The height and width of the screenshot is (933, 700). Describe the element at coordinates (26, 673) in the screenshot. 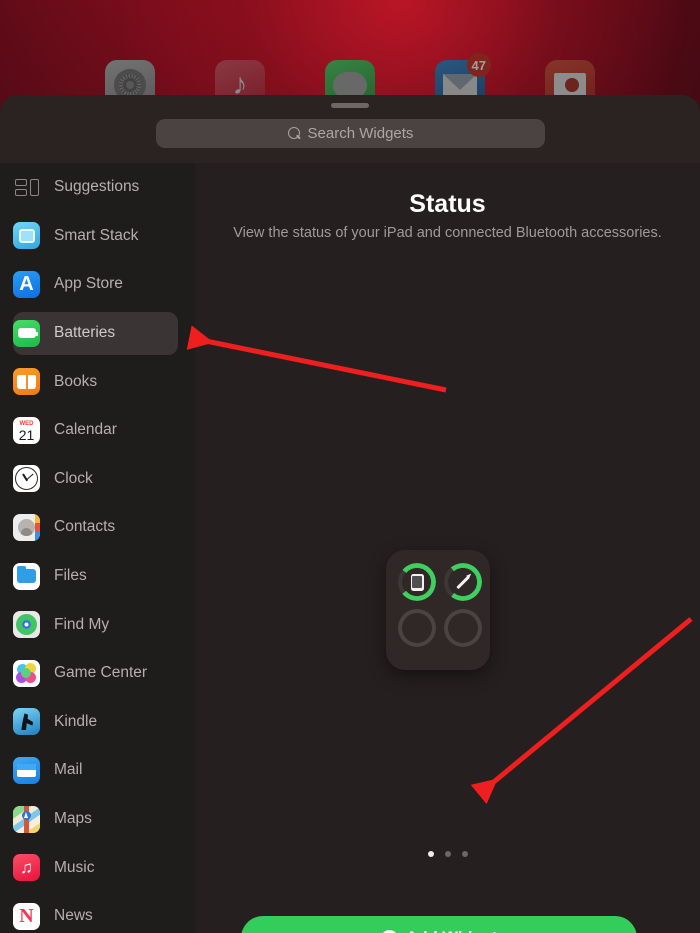

I see `game-center-icon` at that location.